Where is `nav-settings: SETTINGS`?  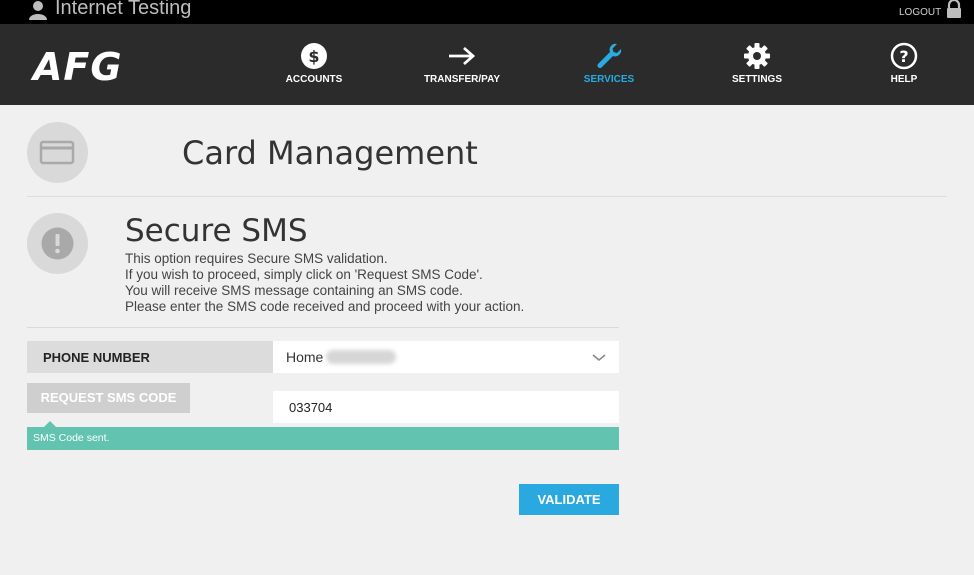 nav-settings: SETTINGS is located at coordinates (757, 67).